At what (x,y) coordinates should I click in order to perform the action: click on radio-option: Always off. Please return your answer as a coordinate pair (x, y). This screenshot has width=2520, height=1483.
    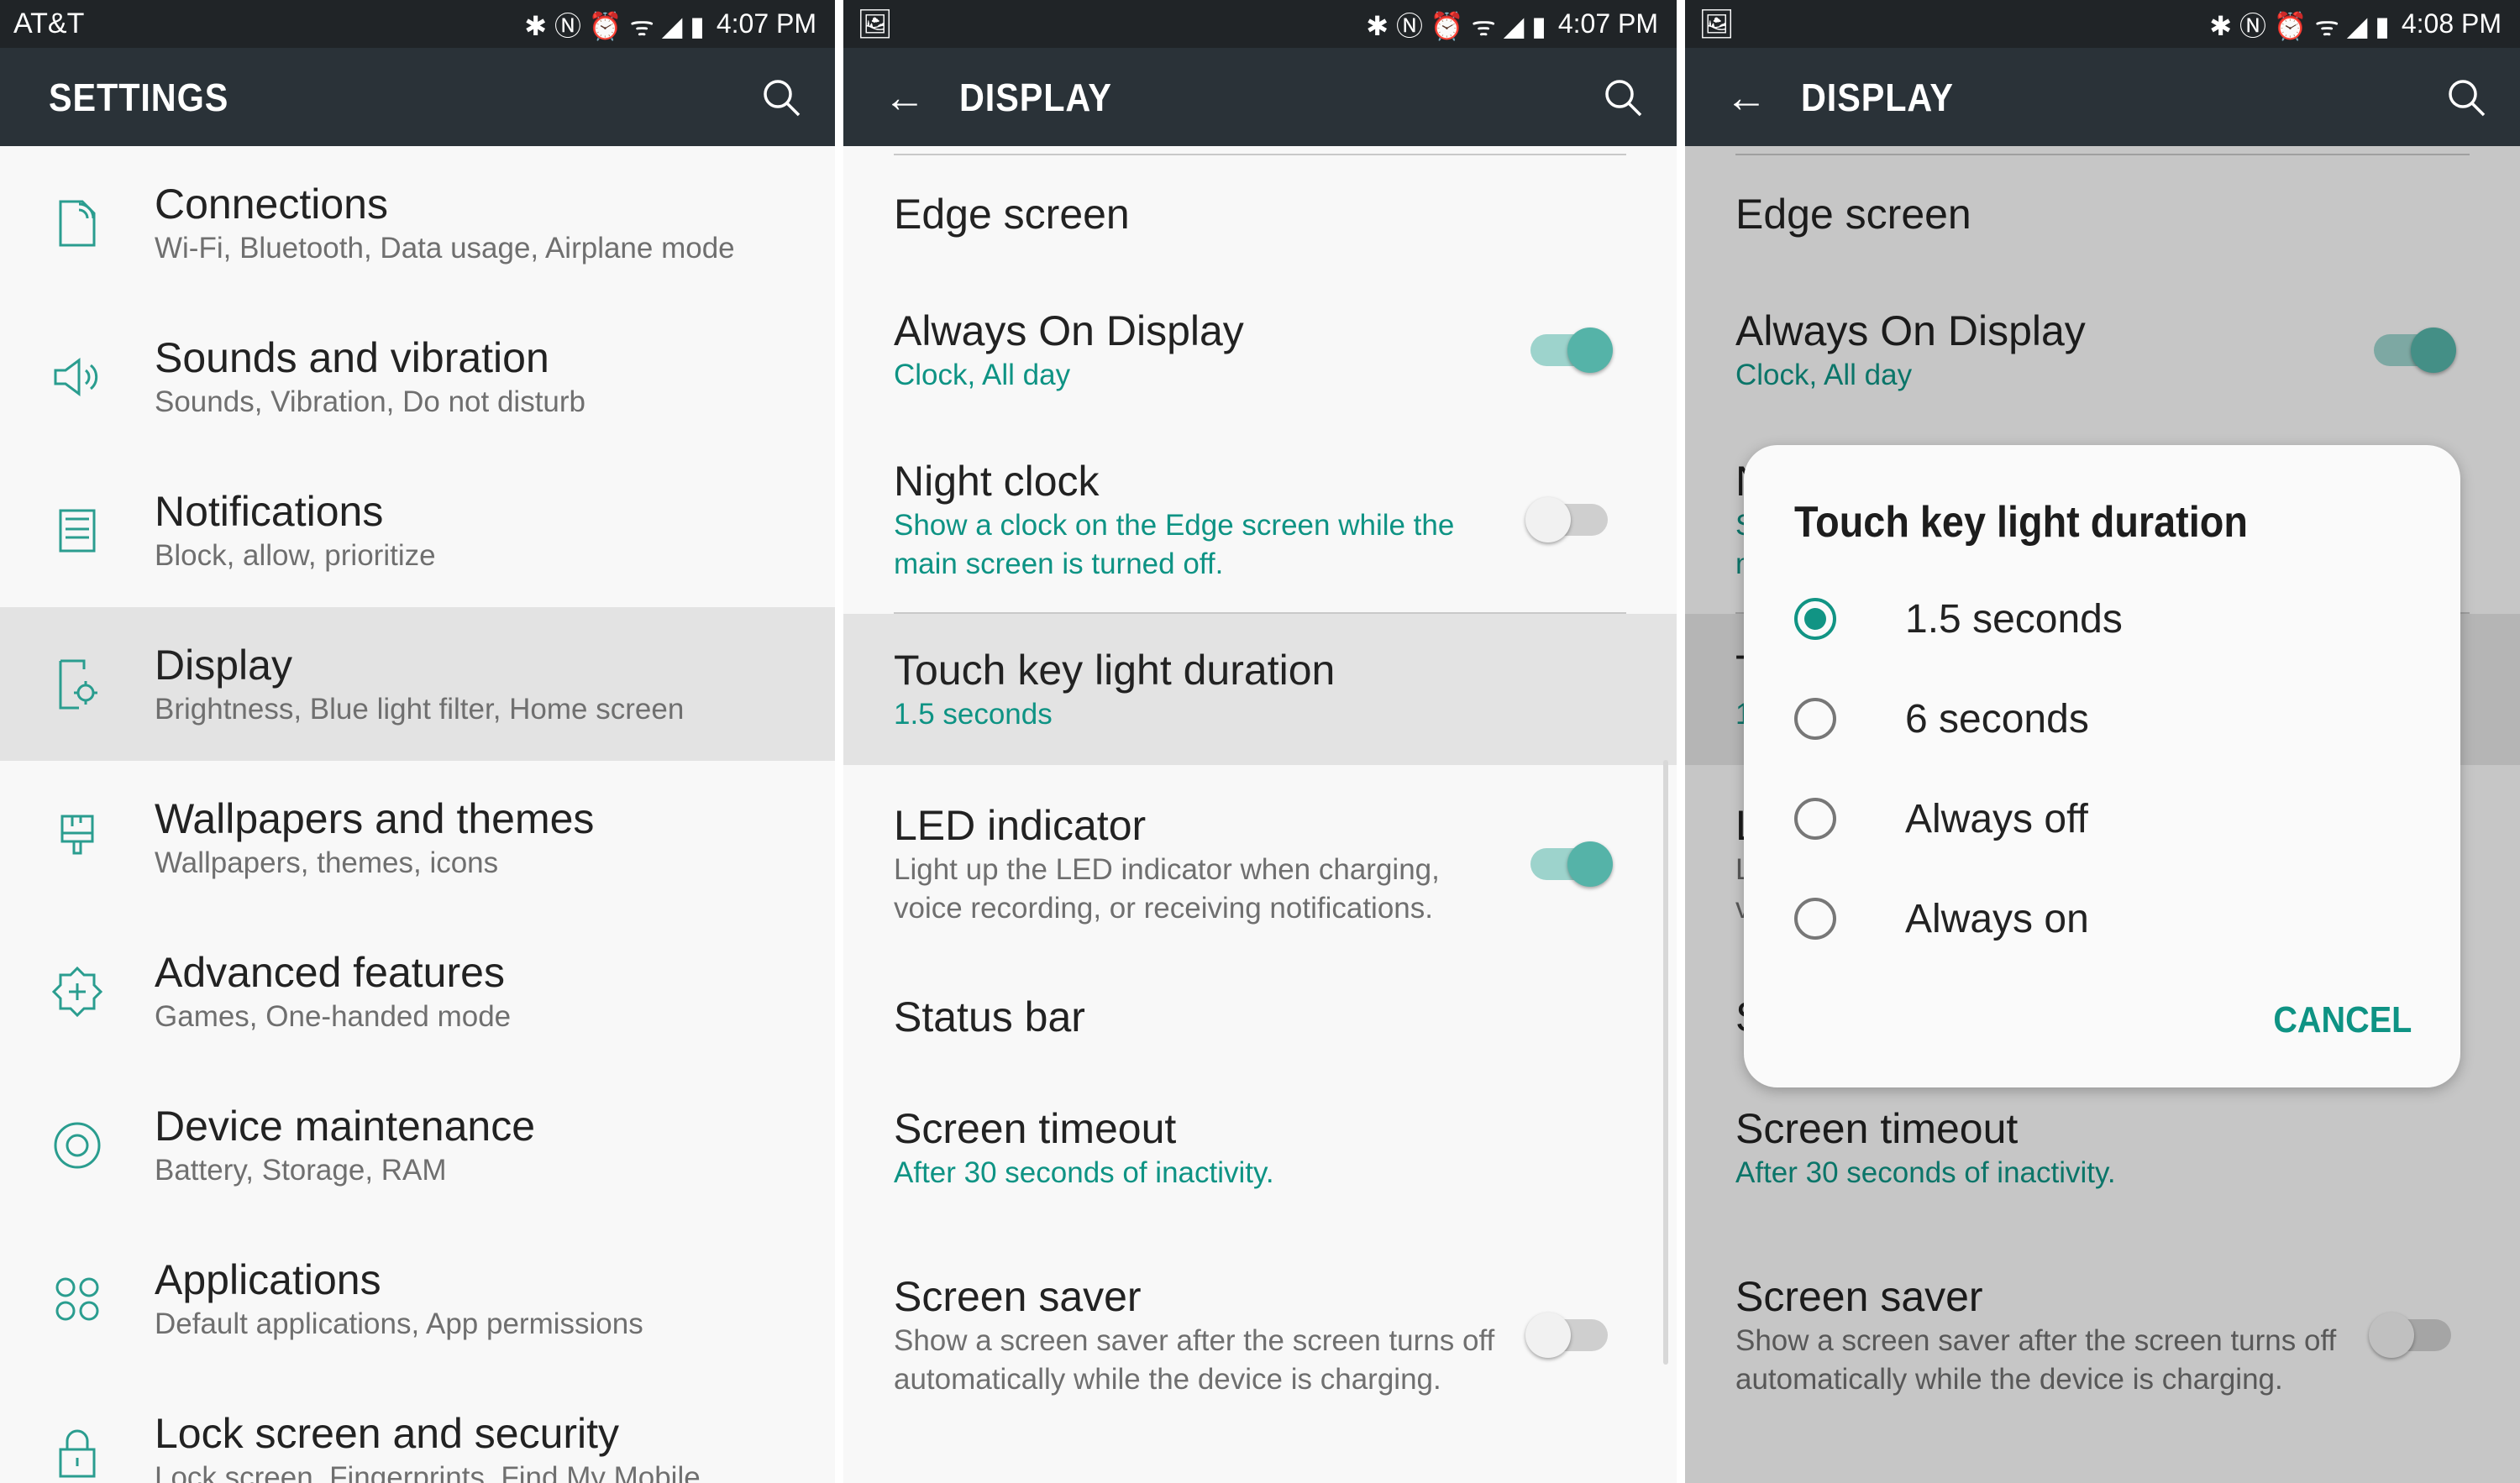
    Looking at the image, I should click on (1941, 819).